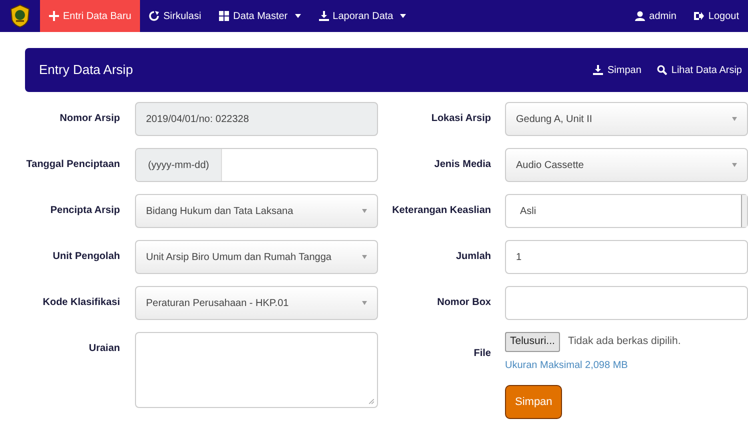 Image resolution: width=748 pixels, height=425 pixels. I want to click on select-field: Bidang Hukum dan Tata Laksana, so click(256, 211).